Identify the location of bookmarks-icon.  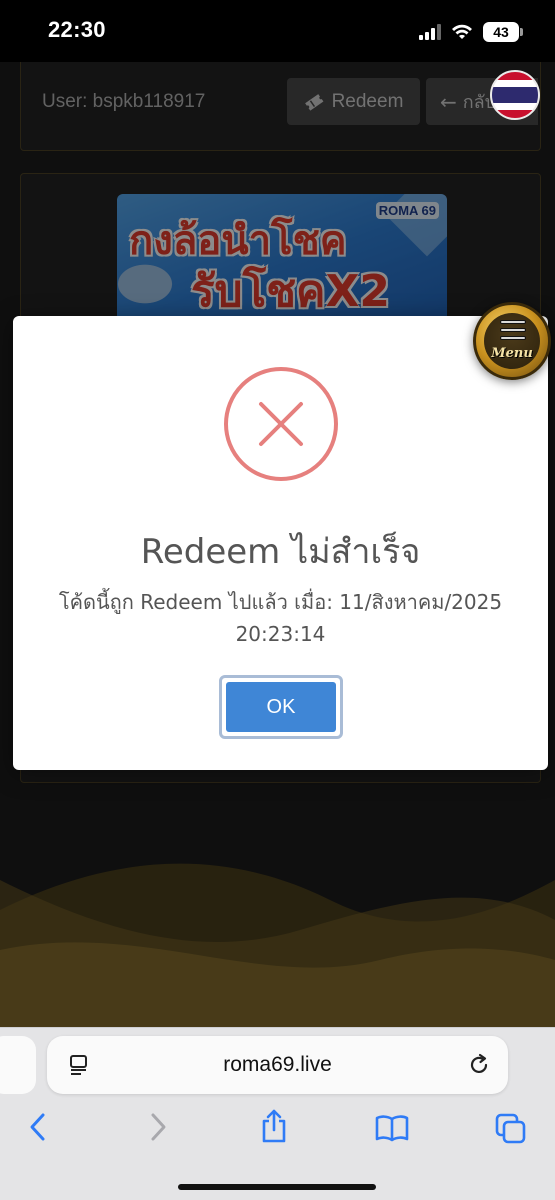
(392, 1128).